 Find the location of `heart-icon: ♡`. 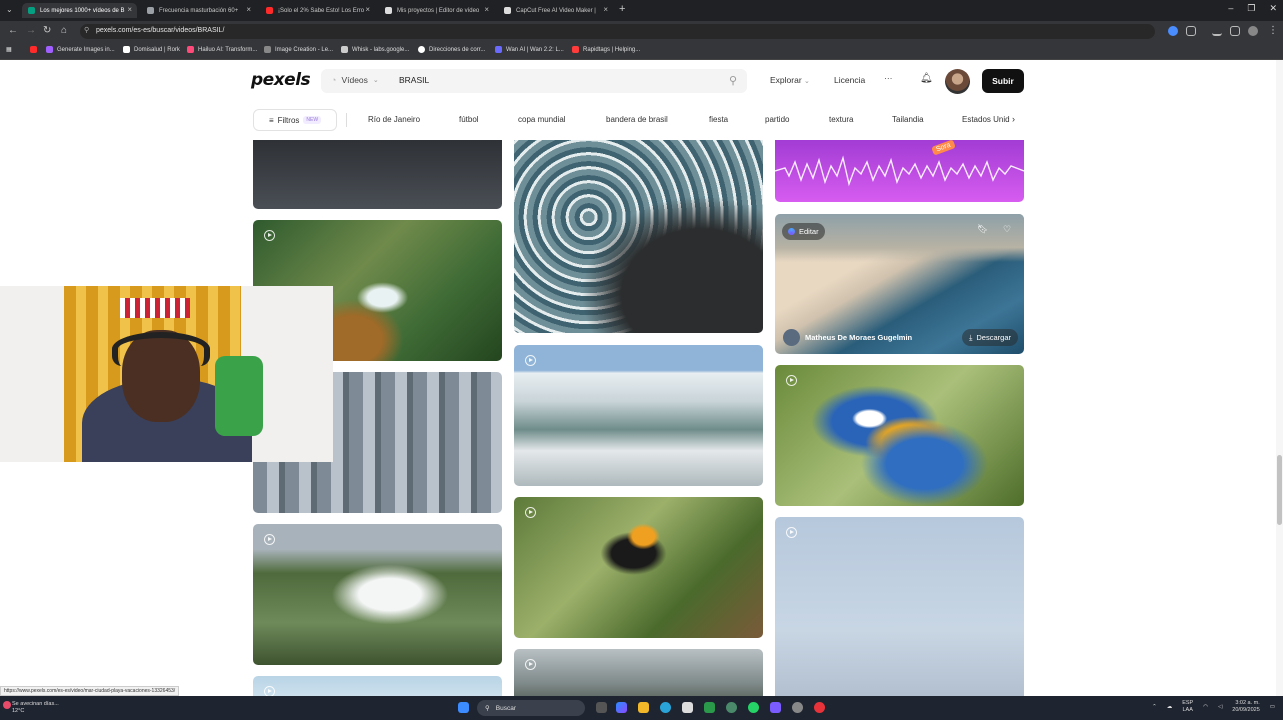

heart-icon: ♡ is located at coordinates (1007, 229).